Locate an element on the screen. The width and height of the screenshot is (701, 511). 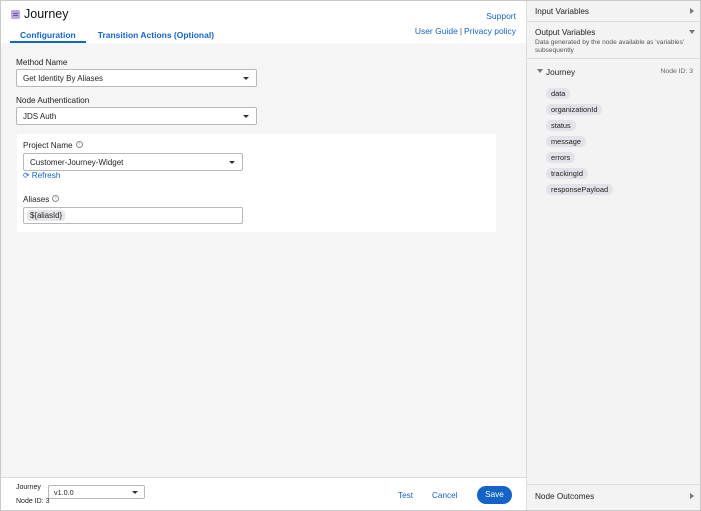
node-auth-label: Node Authentication is located at coordinates (53, 100).